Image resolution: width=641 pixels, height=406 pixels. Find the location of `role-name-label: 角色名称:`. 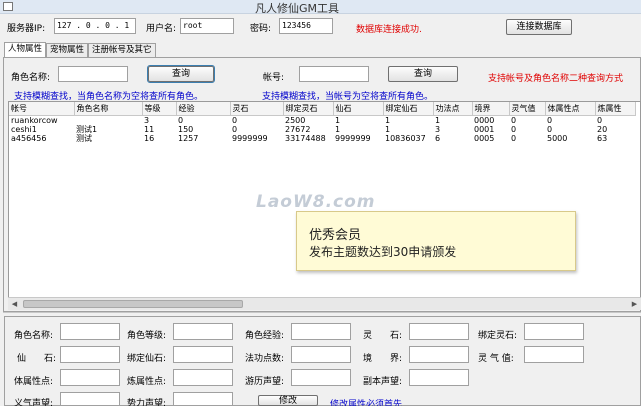

role-name-label: 角色名称: is located at coordinates (31, 78).